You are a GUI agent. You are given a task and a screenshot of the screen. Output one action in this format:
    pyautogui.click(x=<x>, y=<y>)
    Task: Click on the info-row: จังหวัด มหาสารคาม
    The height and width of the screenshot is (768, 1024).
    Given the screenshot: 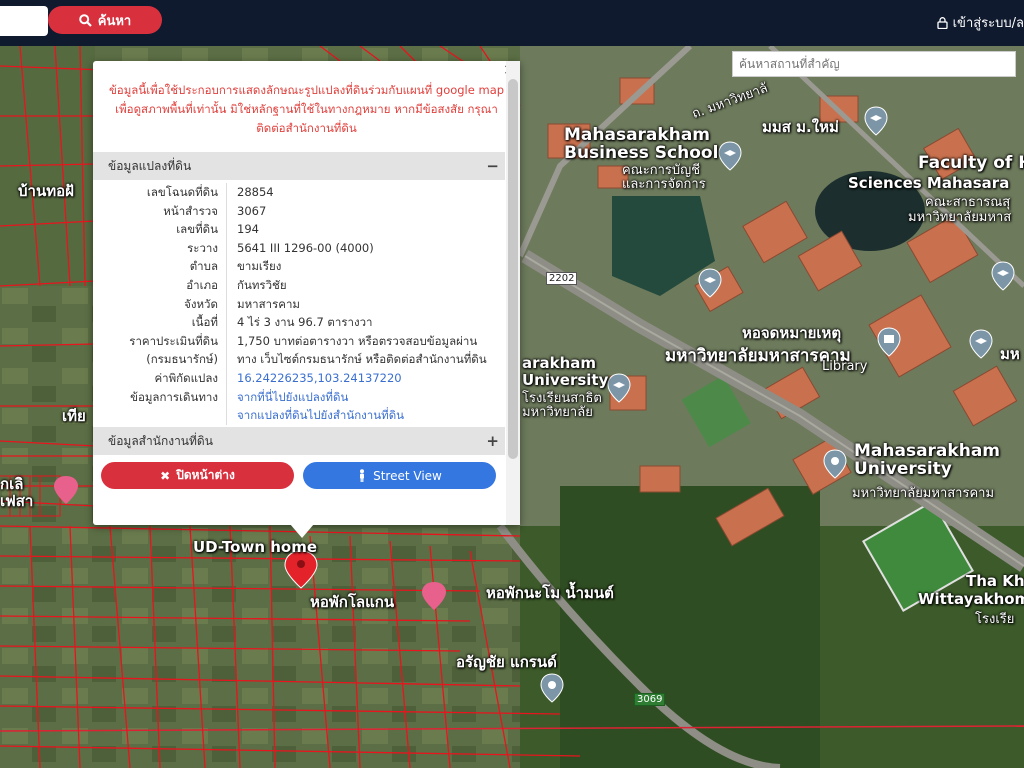 What is the action you would take?
    pyautogui.click(x=299, y=304)
    